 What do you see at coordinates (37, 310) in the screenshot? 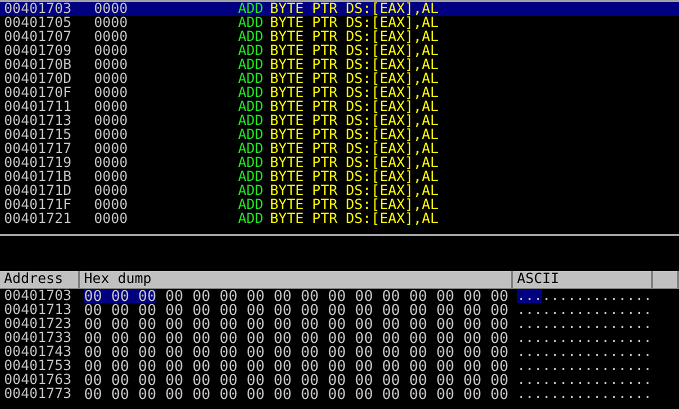
I see `address-cell-text: 00401713` at bounding box center [37, 310].